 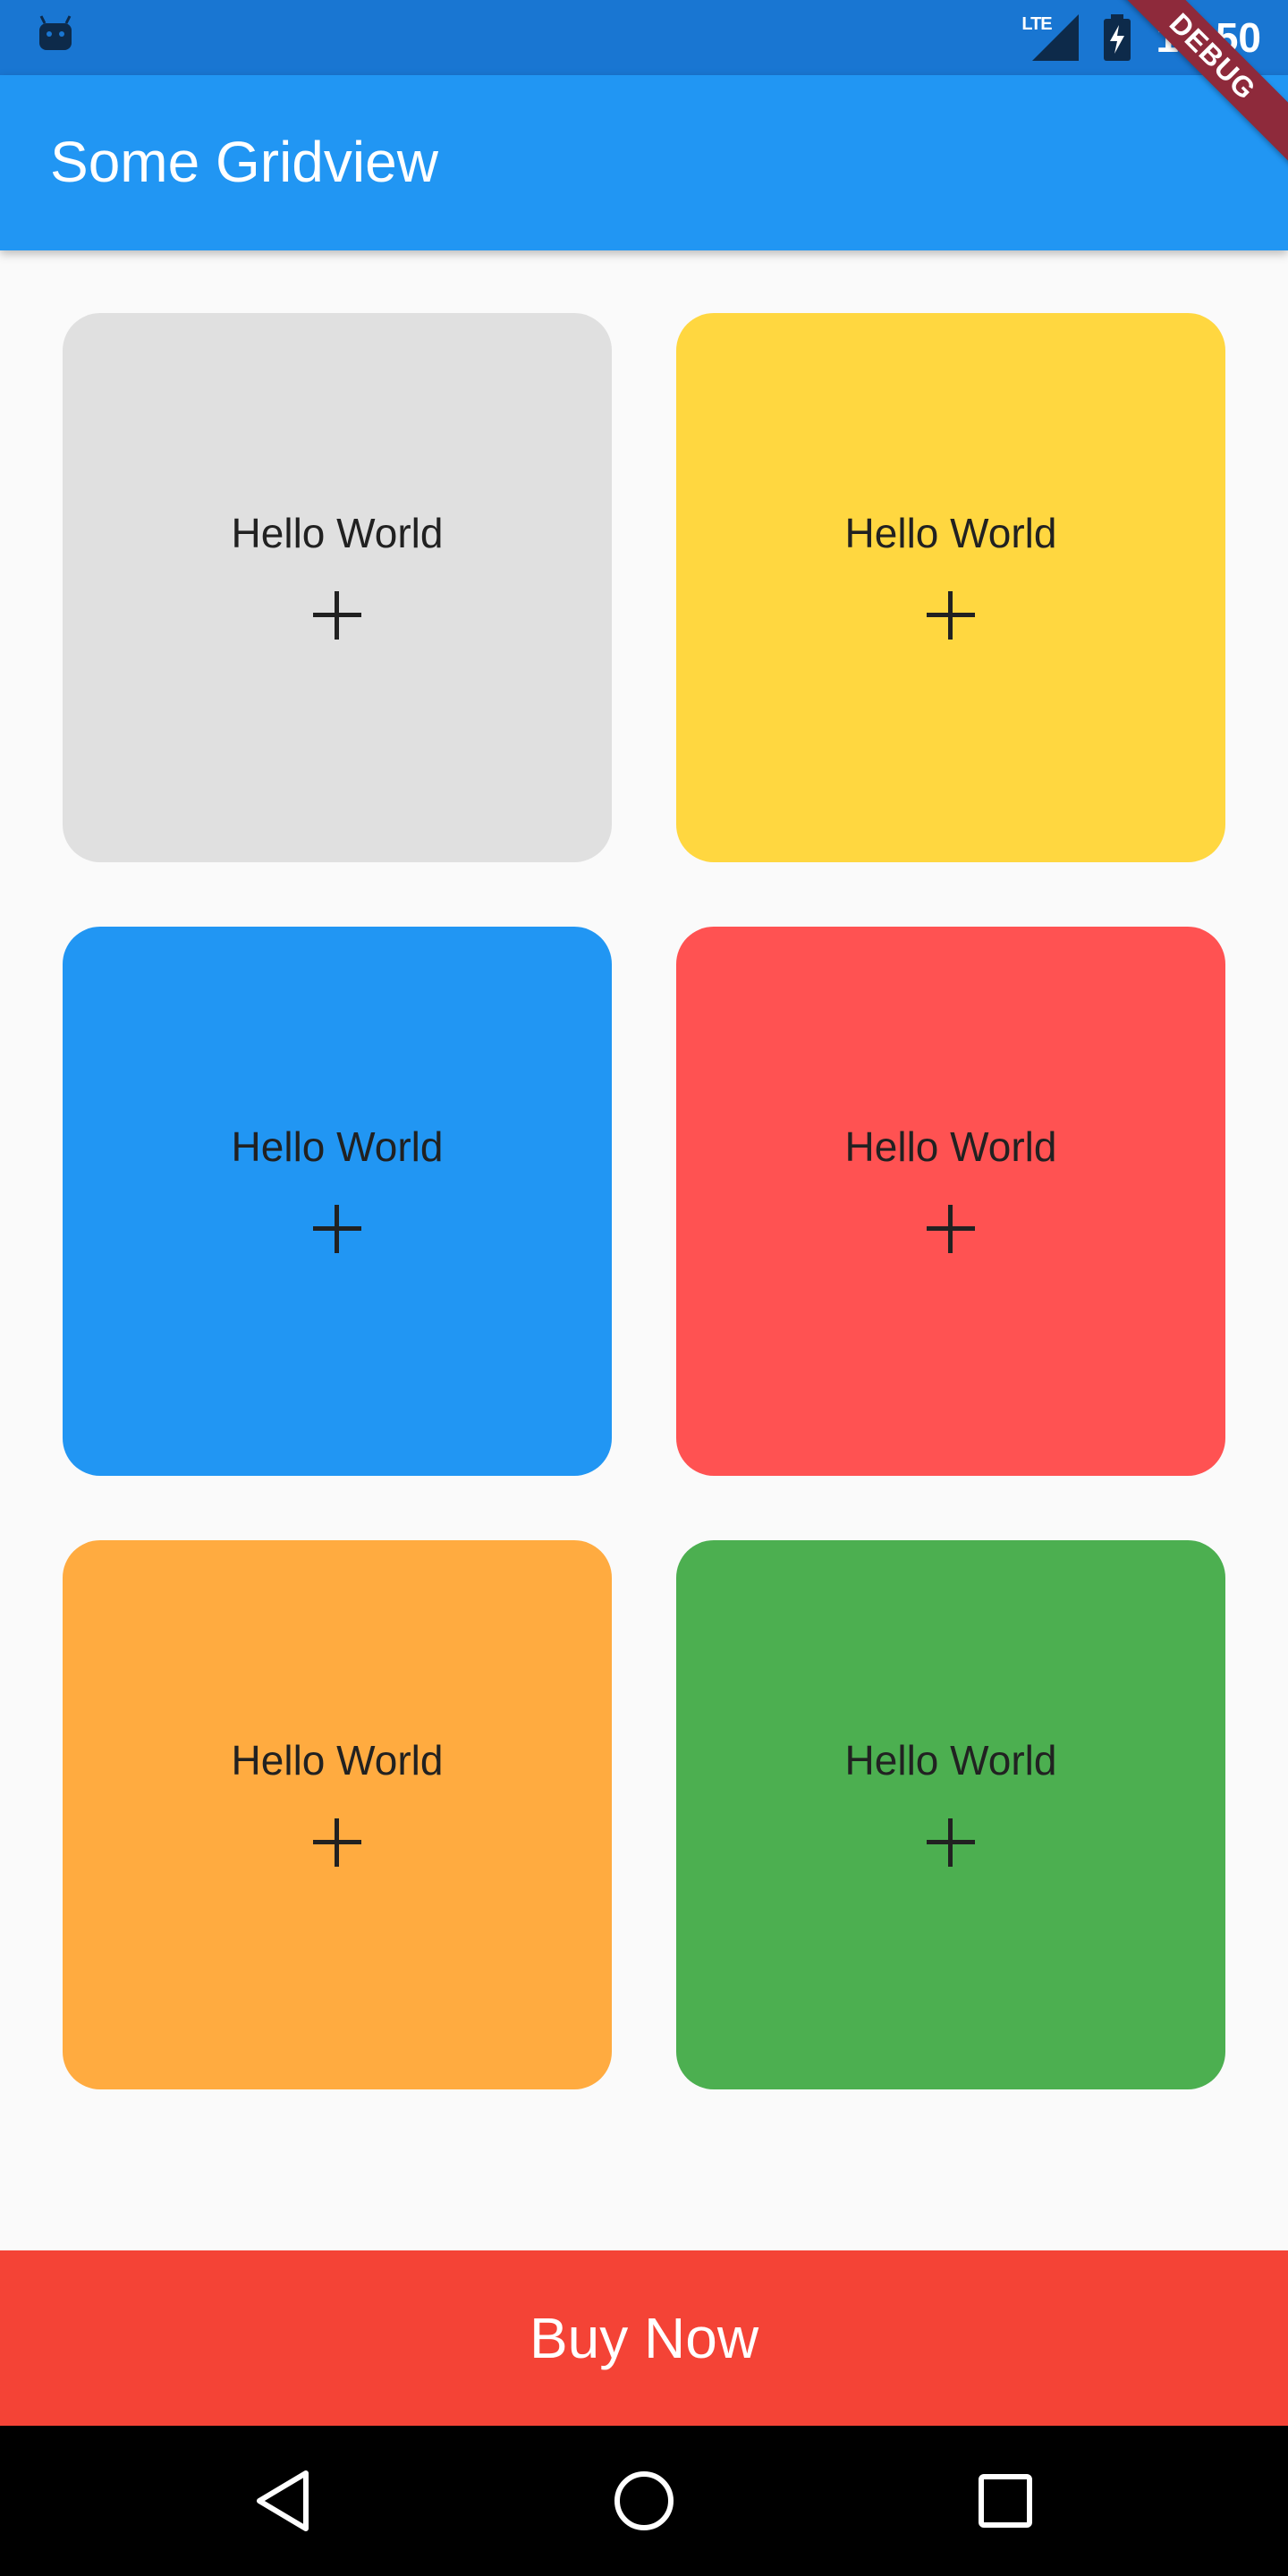 What do you see at coordinates (282, 2500) in the screenshot?
I see `back-icon` at bounding box center [282, 2500].